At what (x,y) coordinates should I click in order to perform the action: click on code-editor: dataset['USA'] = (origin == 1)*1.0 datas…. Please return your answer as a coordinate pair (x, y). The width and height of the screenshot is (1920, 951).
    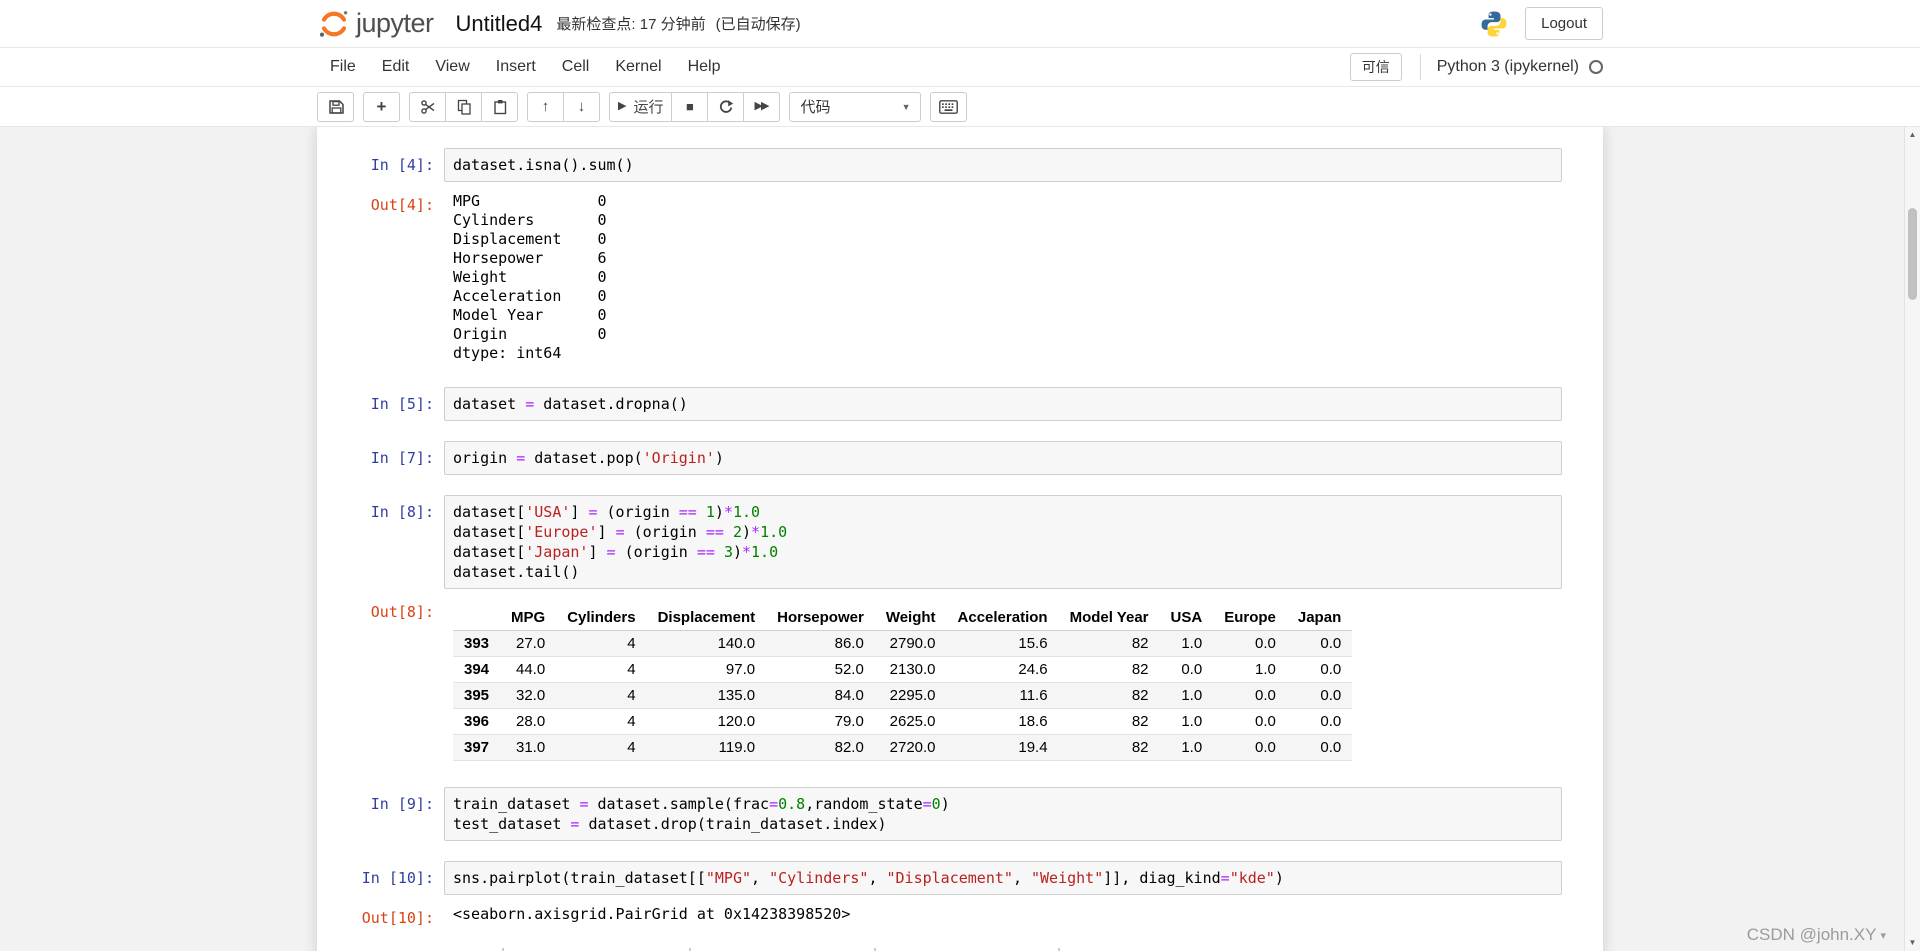
    Looking at the image, I should click on (1003, 542).